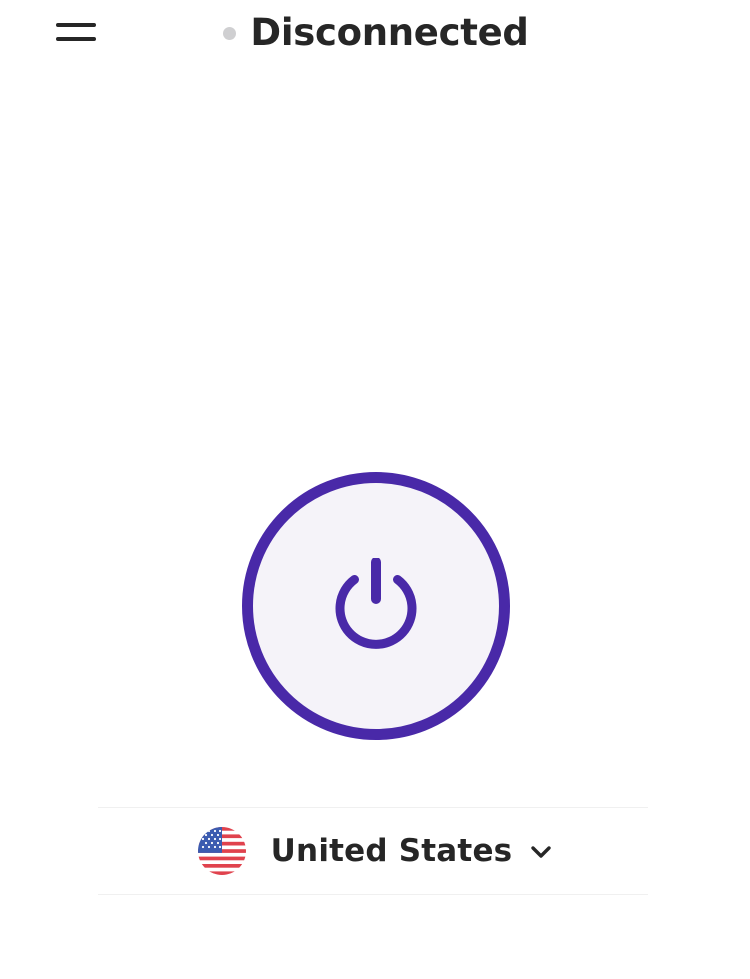 The height and width of the screenshot is (979, 750). I want to click on status-text: Disconnected, so click(389, 32).